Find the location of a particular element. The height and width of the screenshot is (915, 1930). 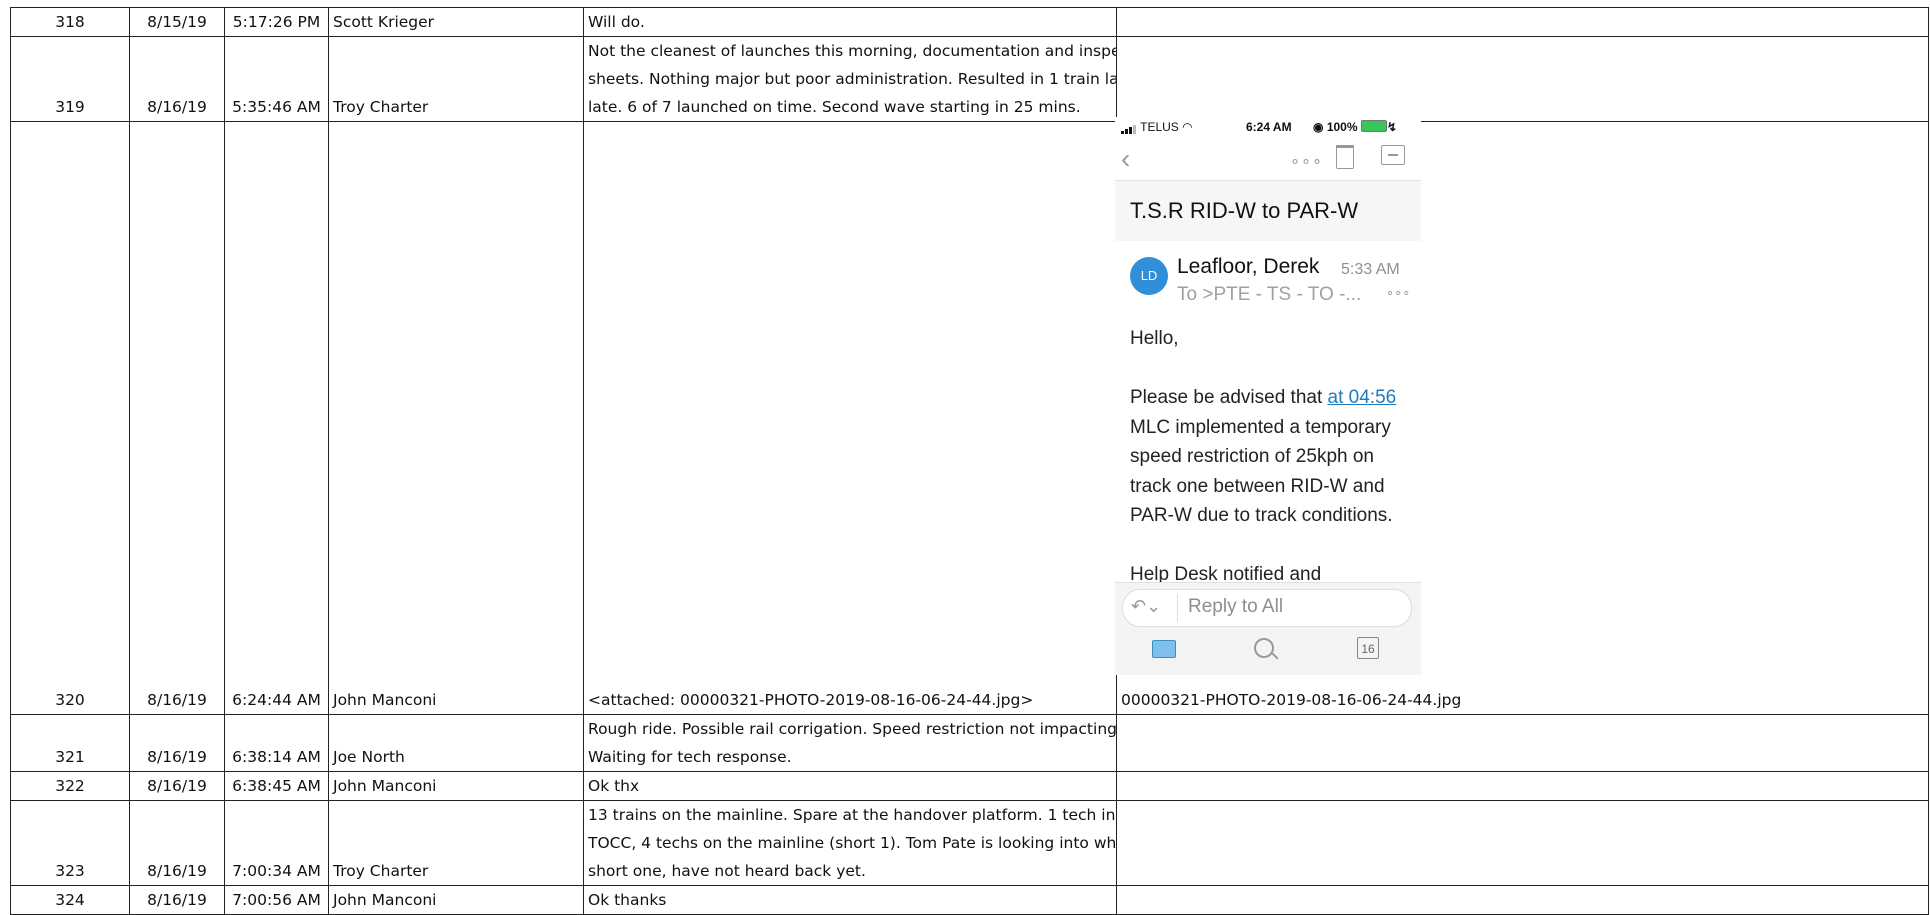

message-line: Will do. is located at coordinates (616, 22).